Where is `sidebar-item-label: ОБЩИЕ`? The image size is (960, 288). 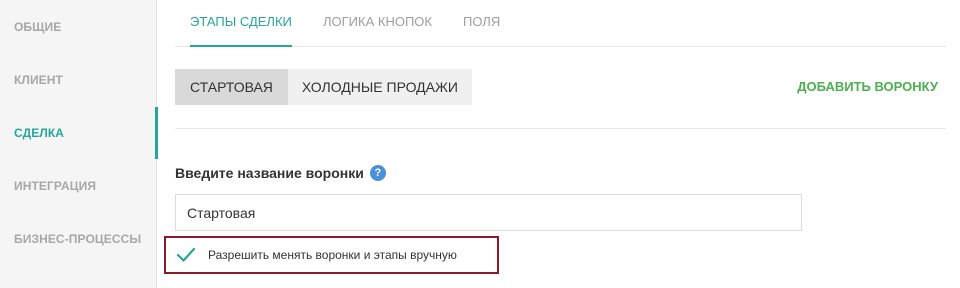 sidebar-item-label: ОБЩИЕ is located at coordinates (38, 27).